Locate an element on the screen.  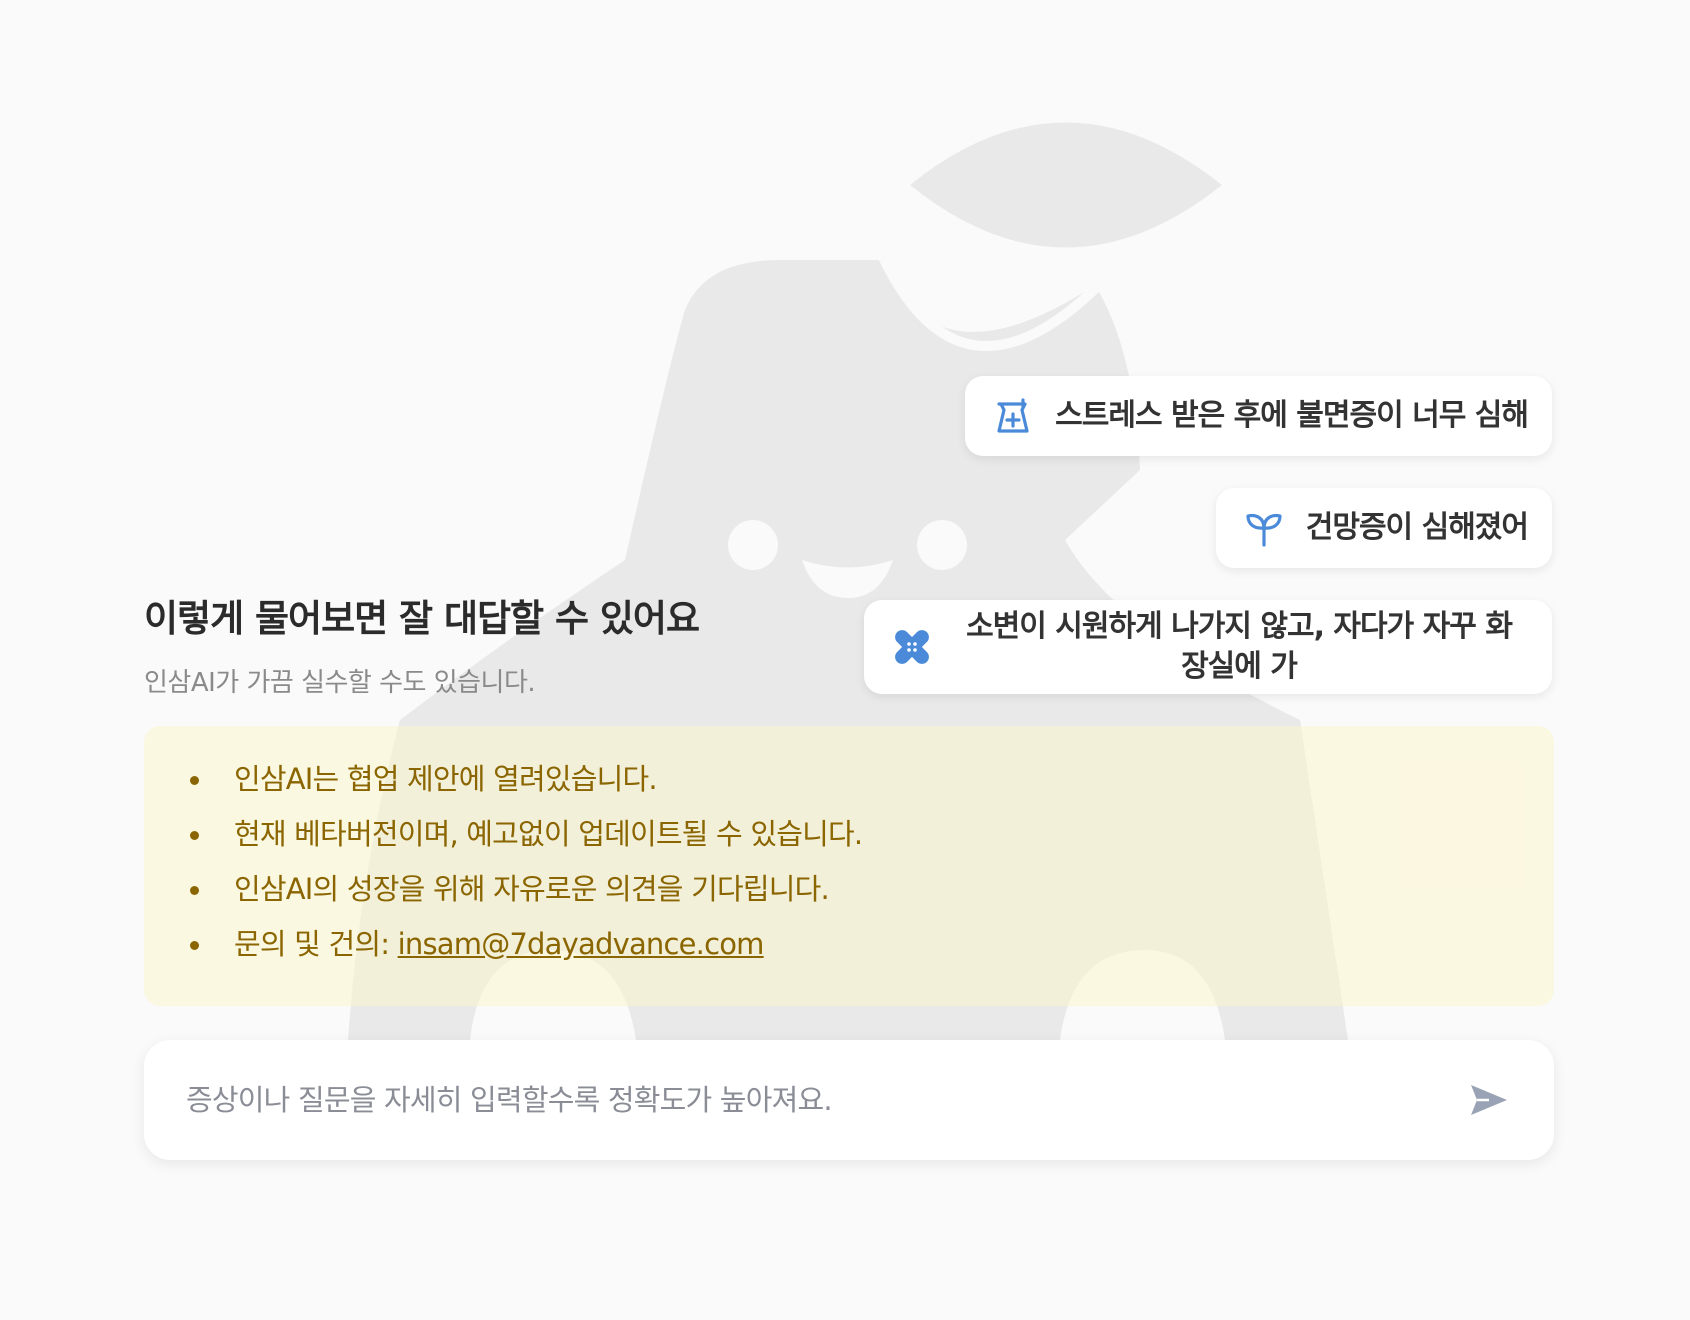
suggestion-chip-urination: 소변이 시원하게 나가지 않고, 자다가 자꾸 화장실에 가 is located at coordinates (1208, 647).